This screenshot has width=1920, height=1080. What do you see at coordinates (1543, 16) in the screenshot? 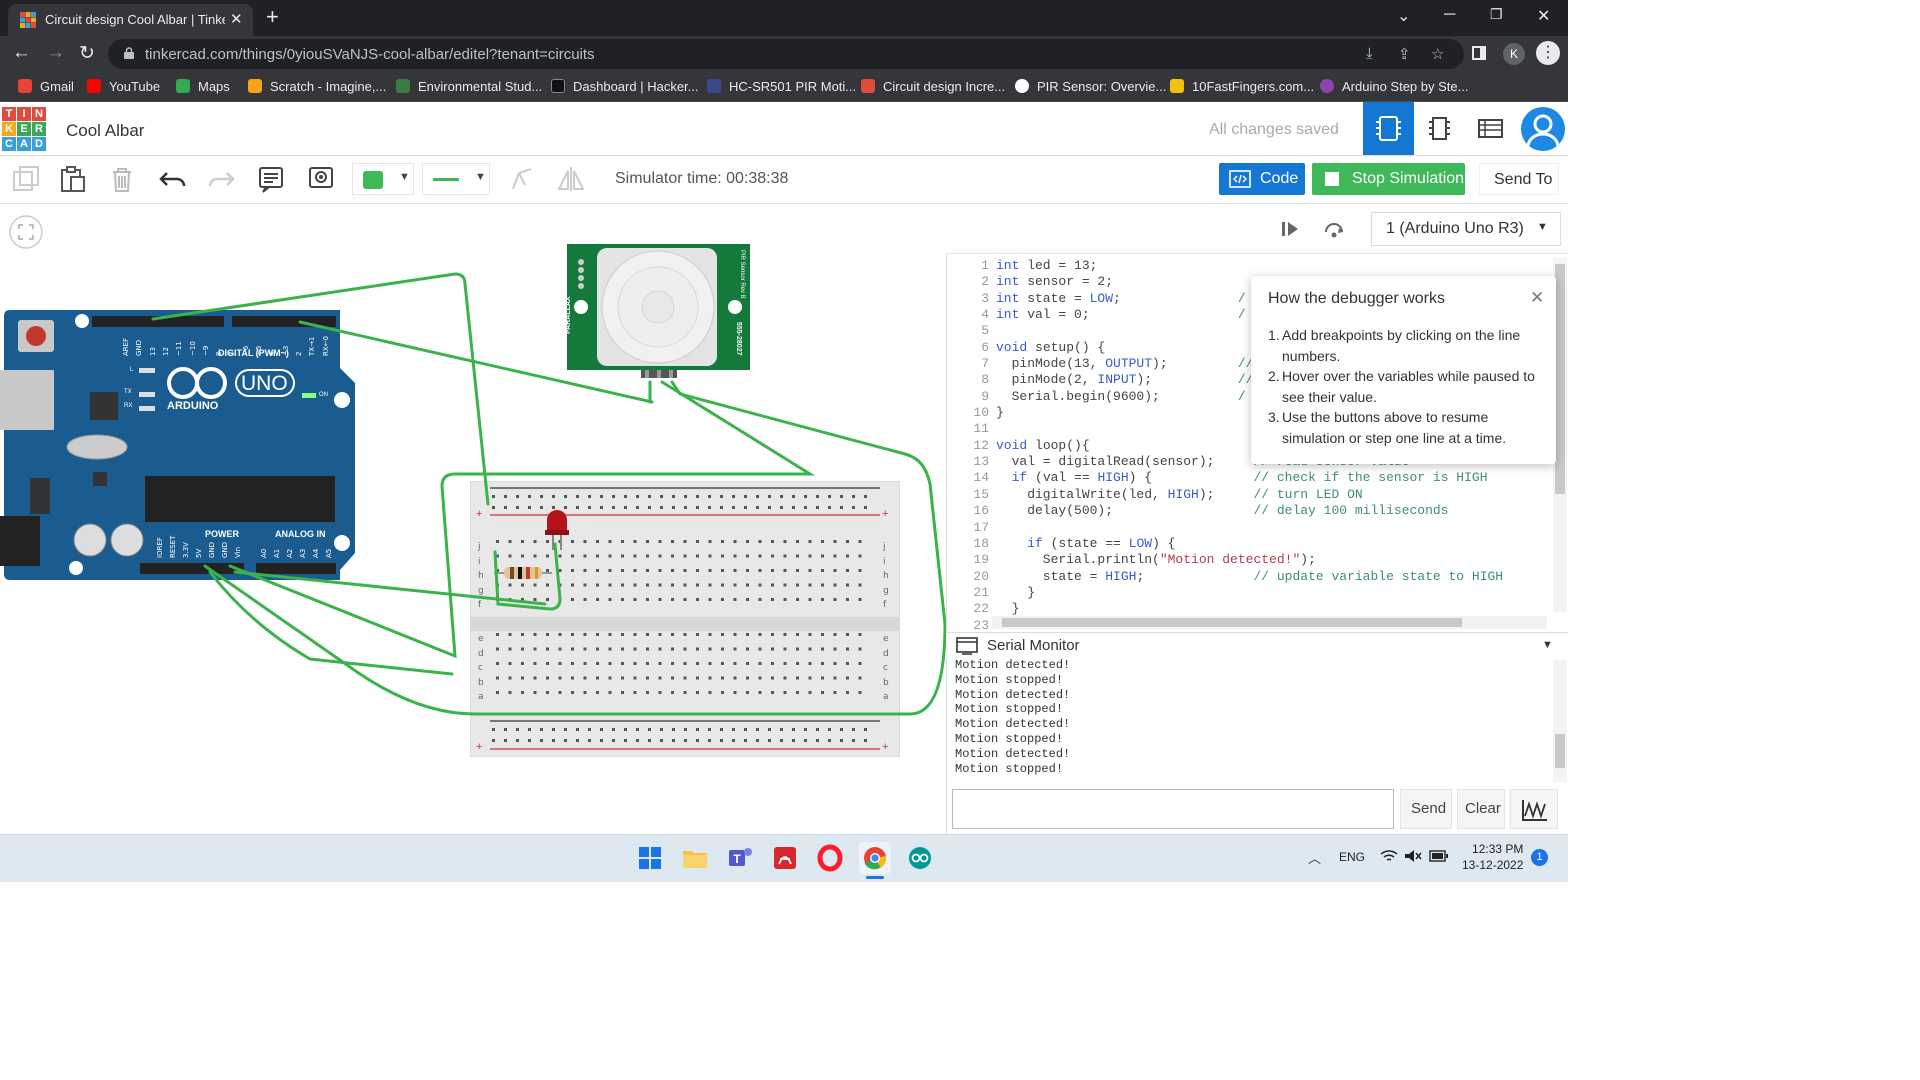
I see `window-close-icon: ✕` at bounding box center [1543, 16].